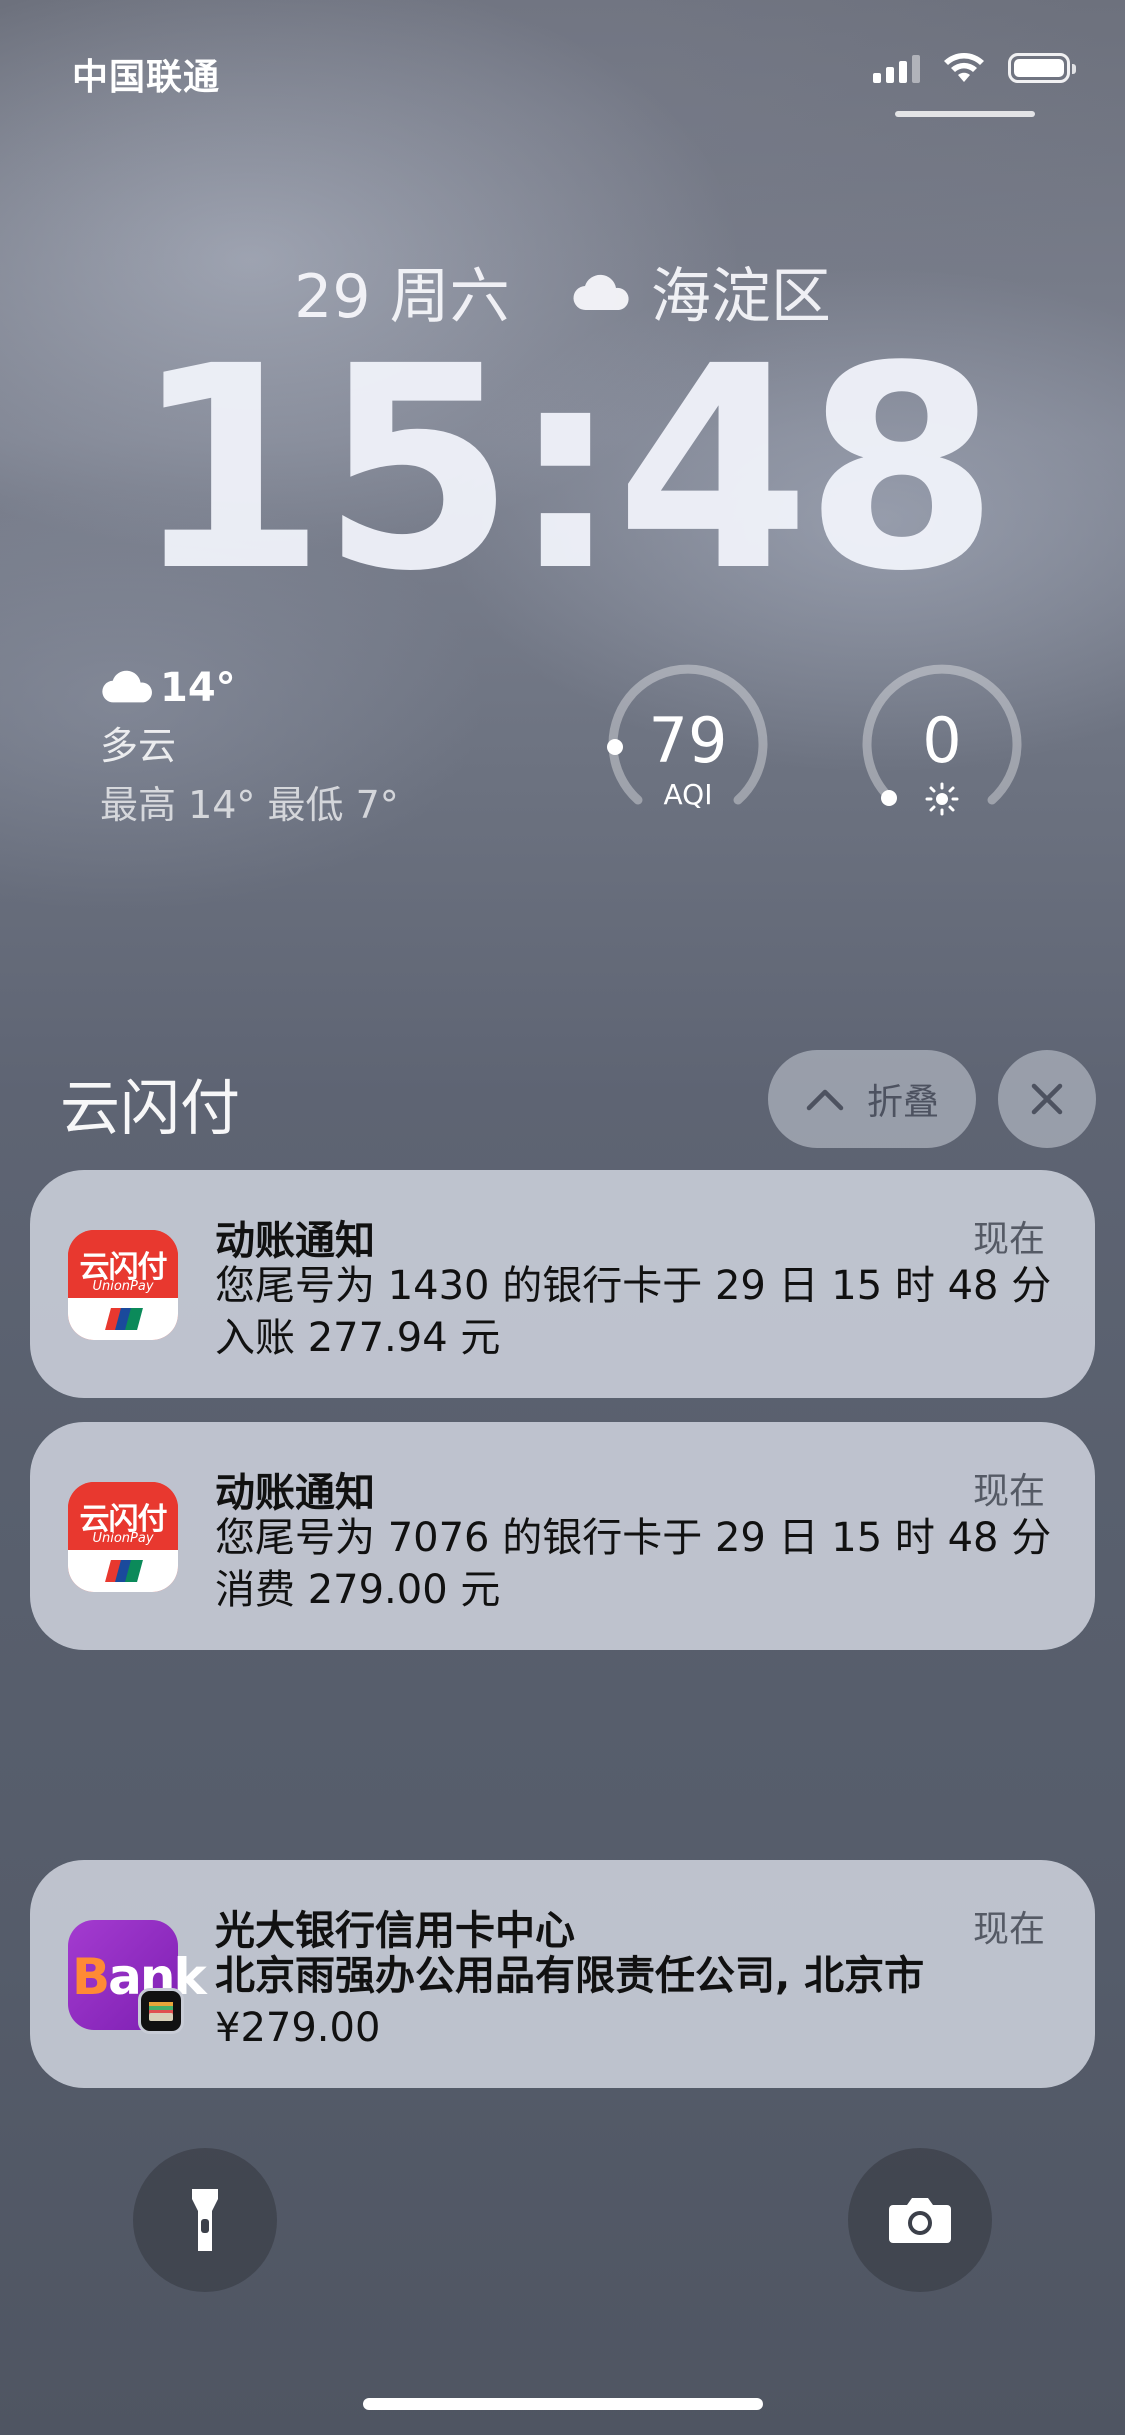  What do you see at coordinates (146, 77) in the screenshot?
I see `carrier-name: 中国联通` at bounding box center [146, 77].